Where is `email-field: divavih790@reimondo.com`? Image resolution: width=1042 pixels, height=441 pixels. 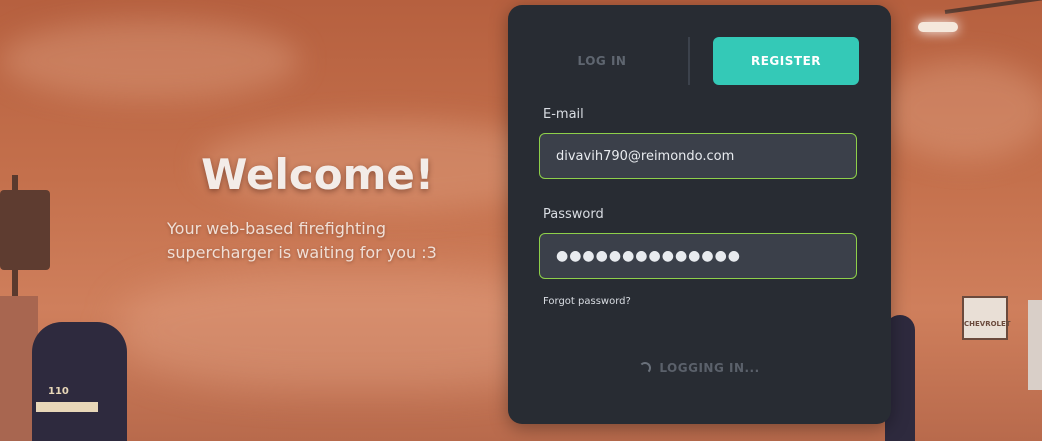
email-field: divavih790@reimondo.com is located at coordinates (698, 156).